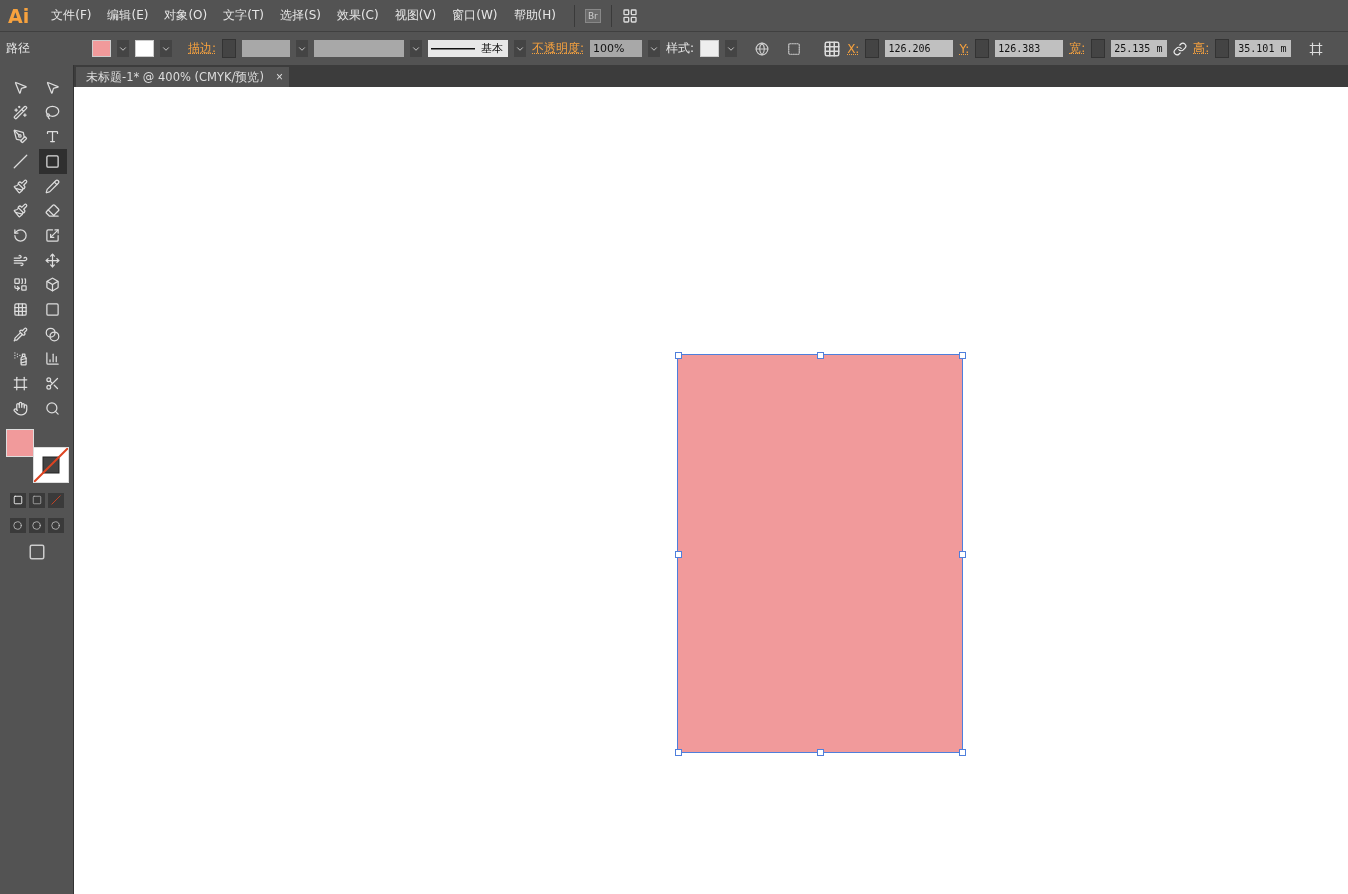 The width and height of the screenshot is (1348, 894). I want to click on scale-tool-icon, so click(52, 235).